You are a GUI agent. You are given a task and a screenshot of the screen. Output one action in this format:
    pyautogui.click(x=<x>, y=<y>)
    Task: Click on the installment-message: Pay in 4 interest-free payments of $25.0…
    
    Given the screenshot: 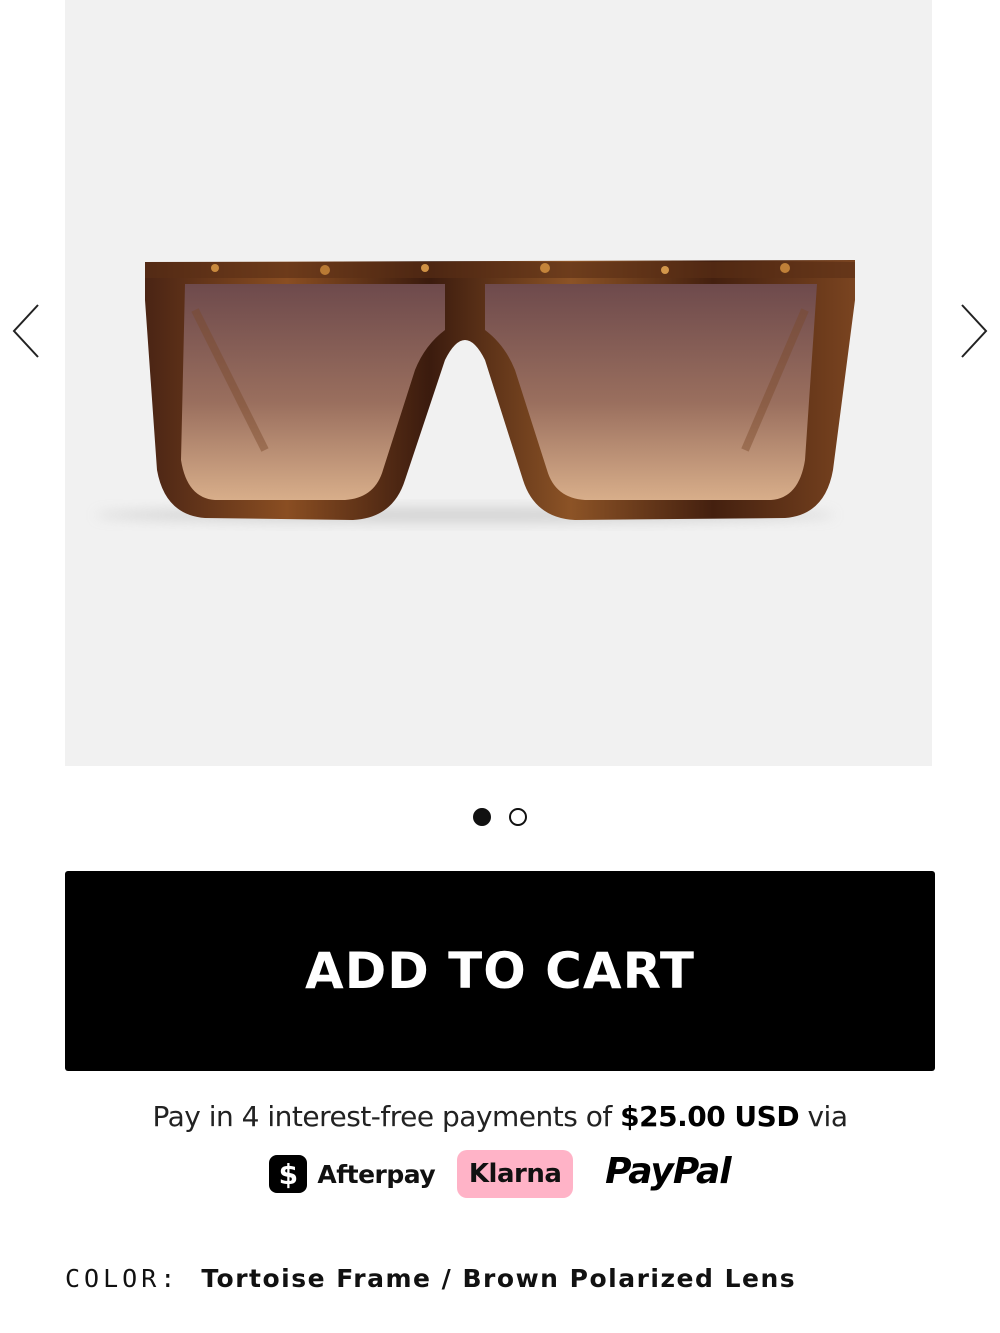 What is the action you would take?
    pyautogui.click(x=500, y=1116)
    